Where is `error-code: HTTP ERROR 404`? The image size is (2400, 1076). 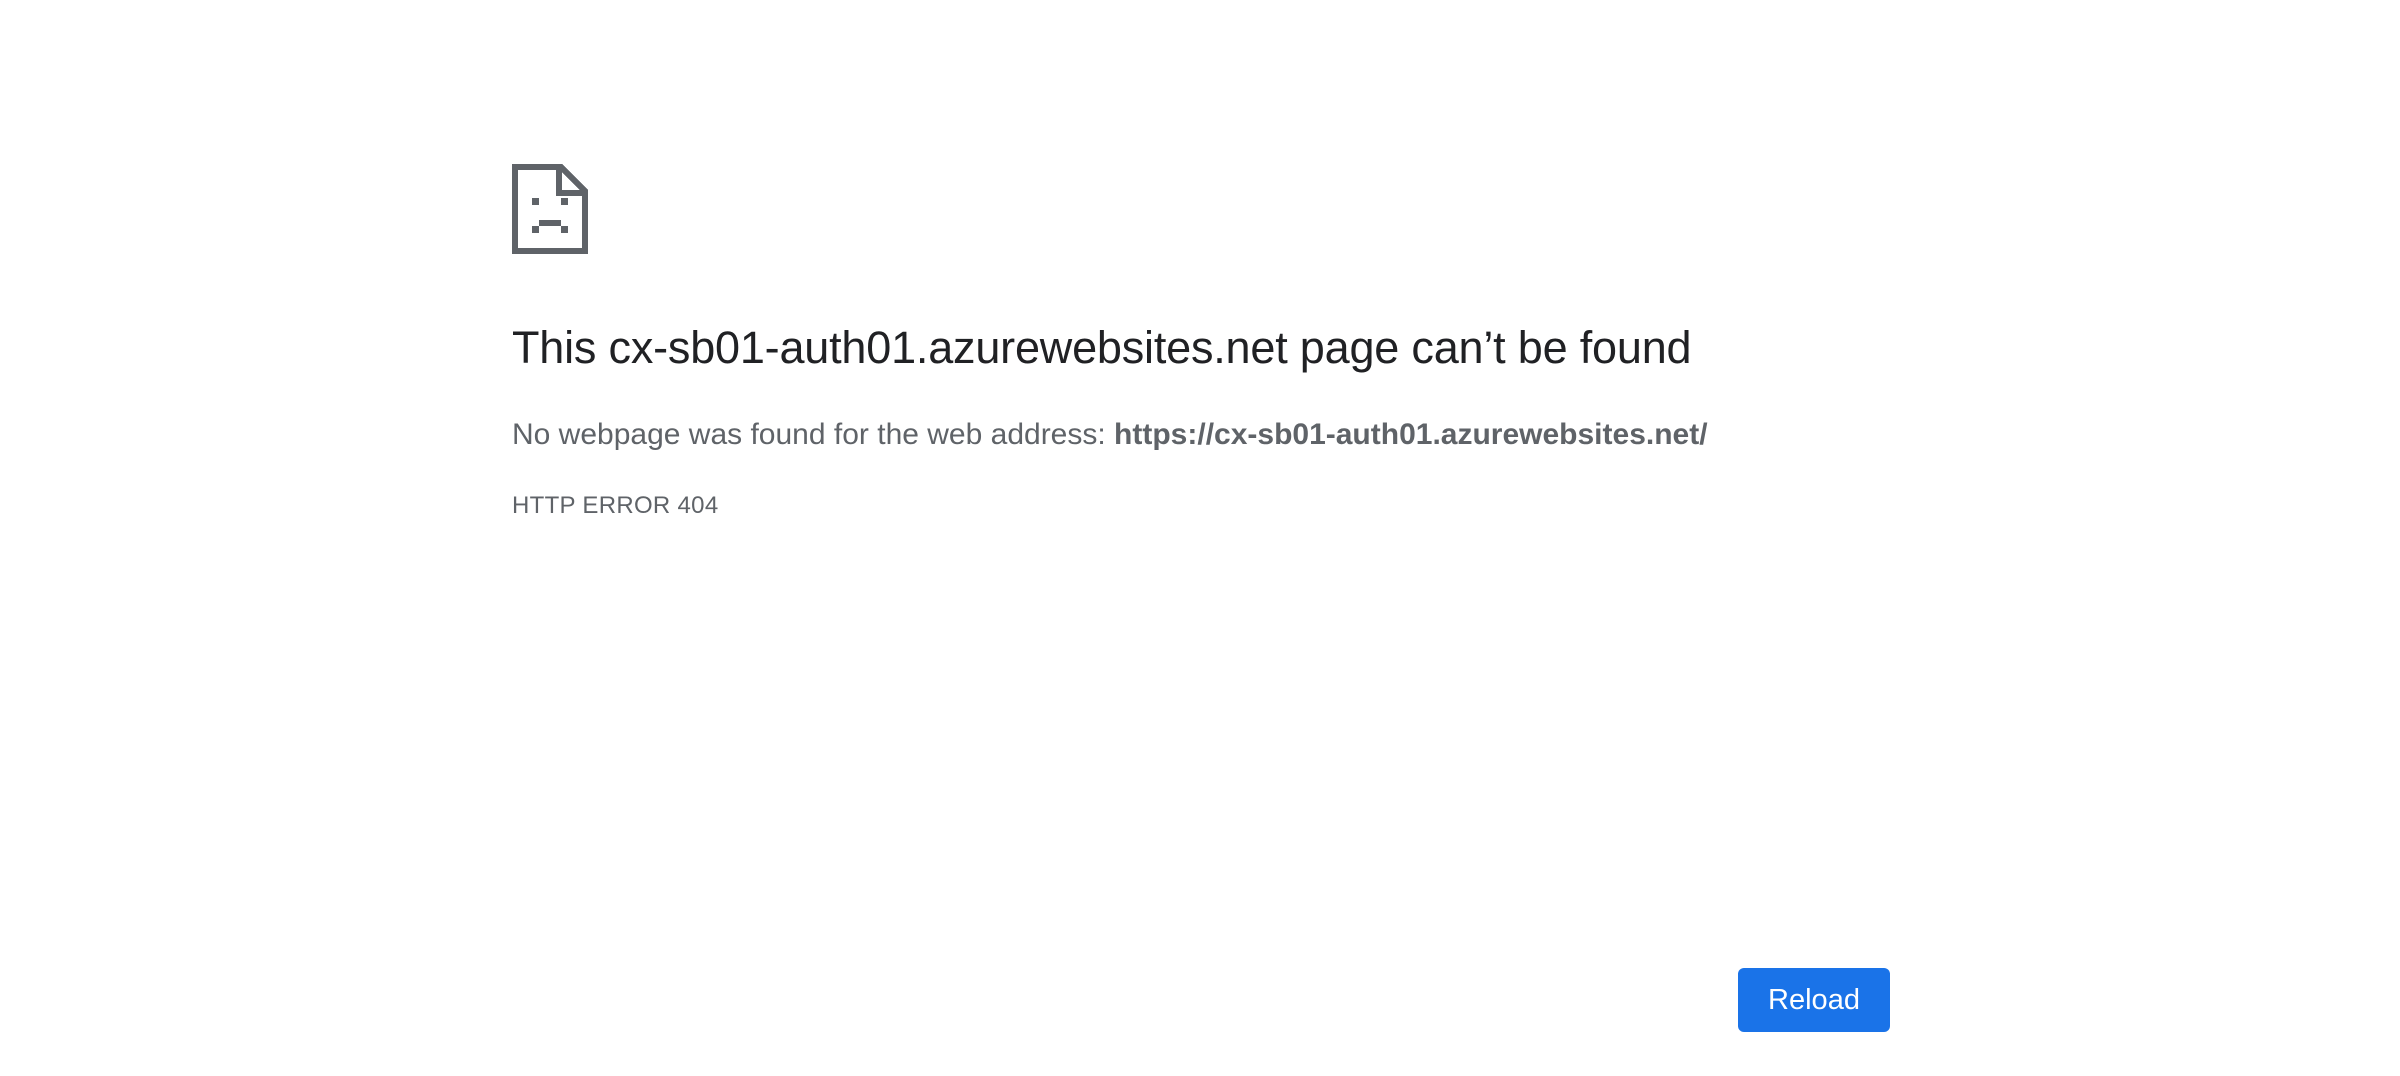
error-code: HTTP ERROR 404 is located at coordinates (615, 505).